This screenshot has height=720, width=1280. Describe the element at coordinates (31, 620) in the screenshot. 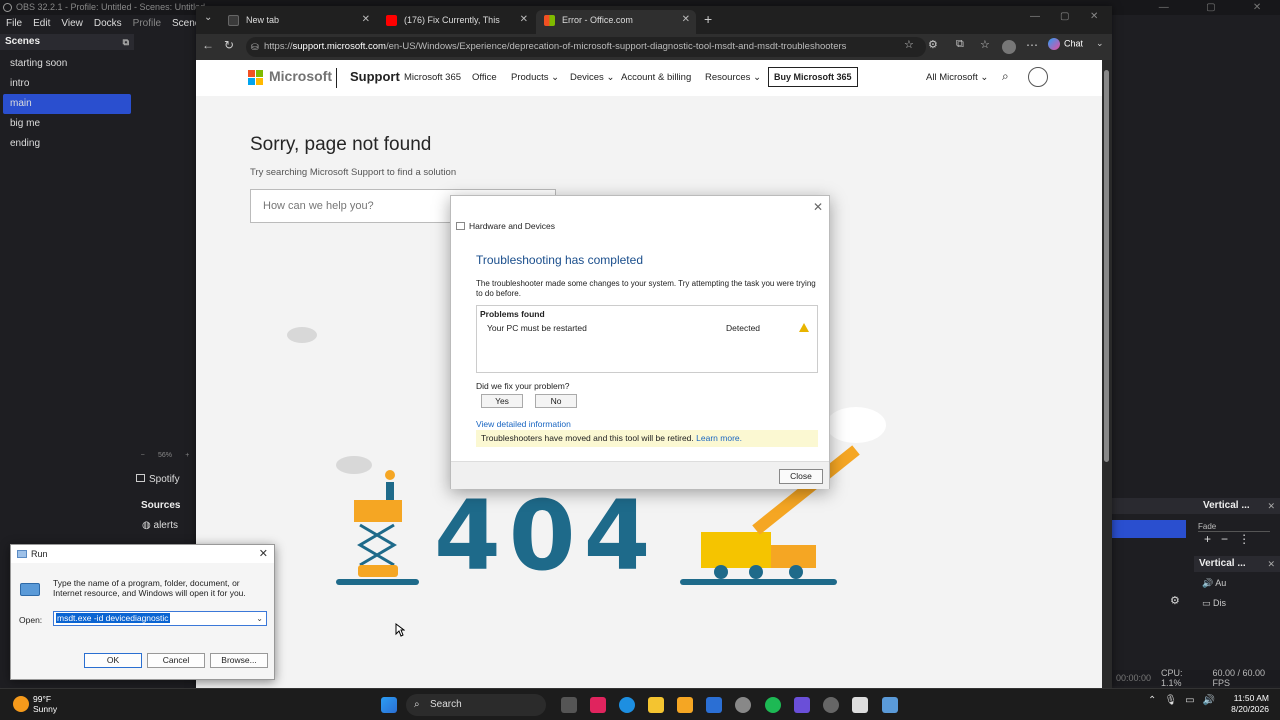

I see `open-label: Open:` at that location.